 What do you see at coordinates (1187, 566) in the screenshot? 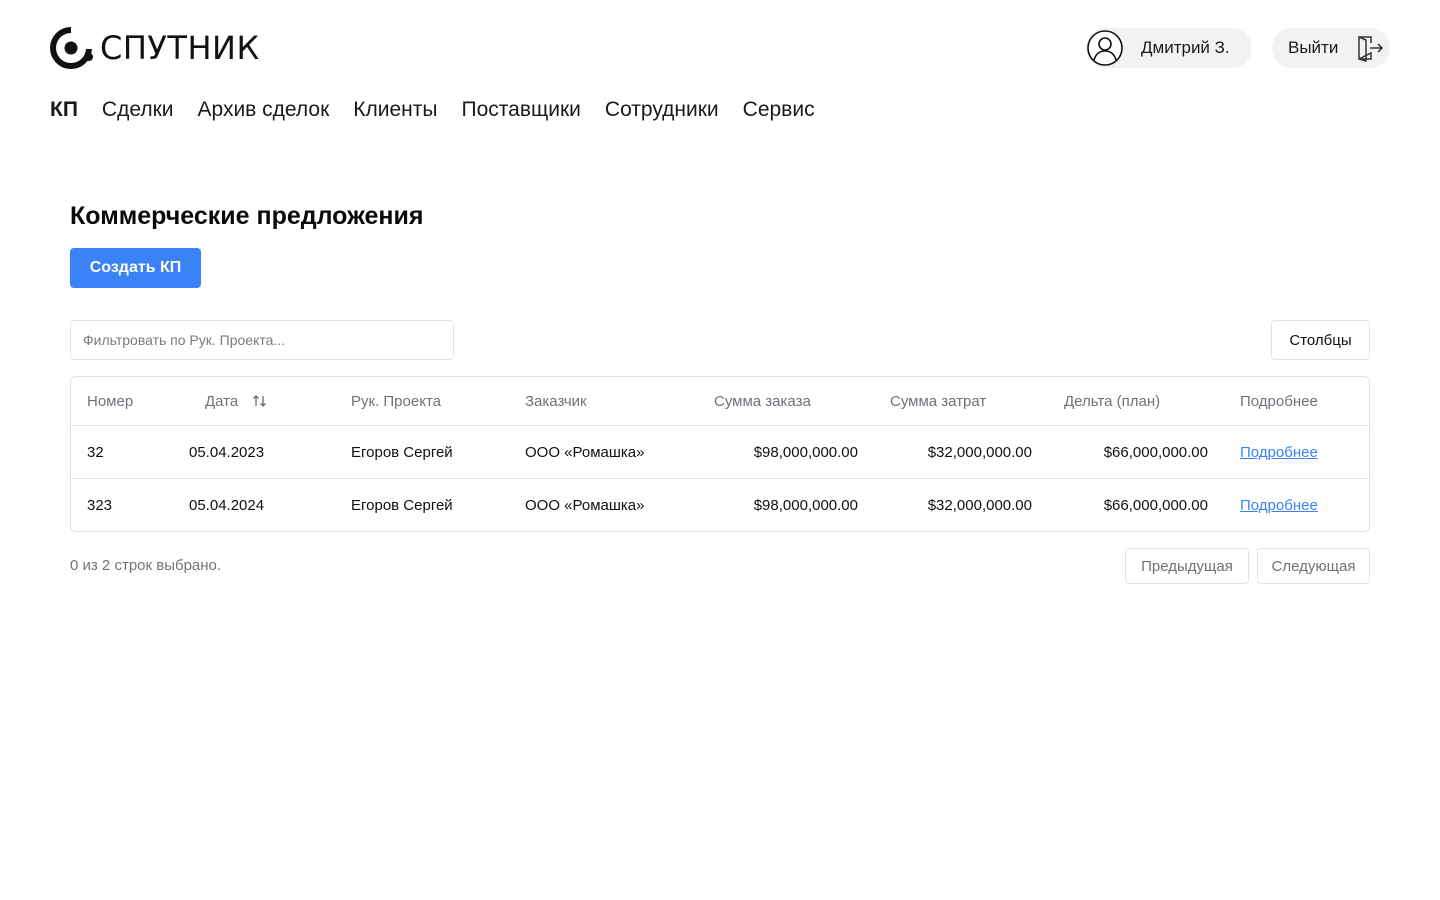
I see `previous-page-button: Предыдущая` at bounding box center [1187, 566].